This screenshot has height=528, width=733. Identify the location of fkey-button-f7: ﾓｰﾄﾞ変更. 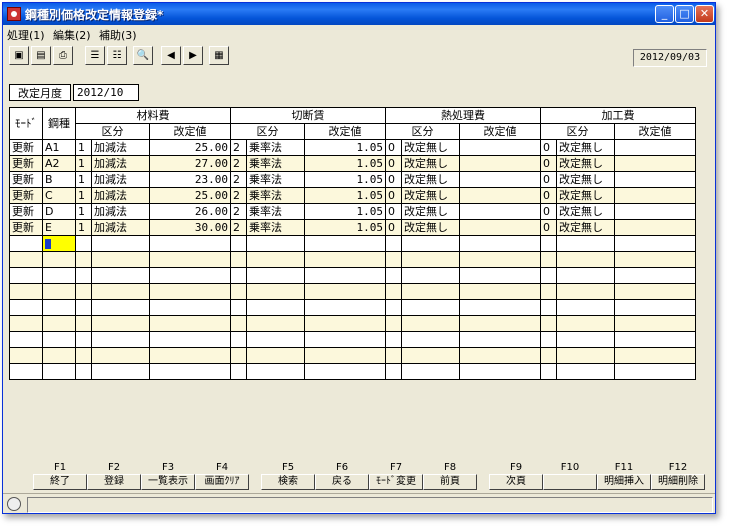
(396, 482).